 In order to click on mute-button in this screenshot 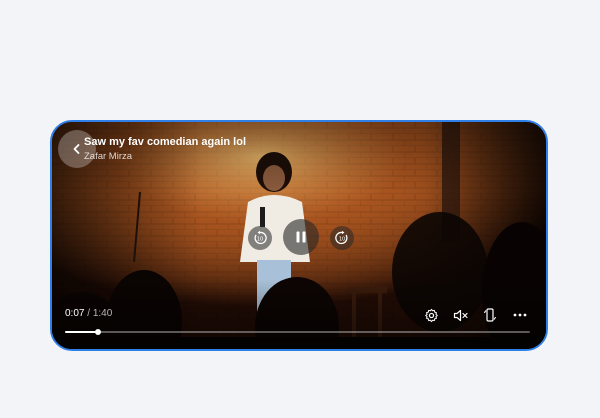, I will do `click(461, 315)`.